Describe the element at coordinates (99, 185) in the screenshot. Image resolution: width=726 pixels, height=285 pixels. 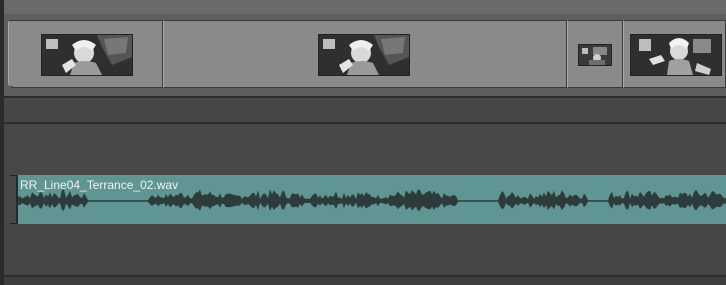
I see `audio-clip-label: RR_Line04_Terrance_02.wav` at that location.